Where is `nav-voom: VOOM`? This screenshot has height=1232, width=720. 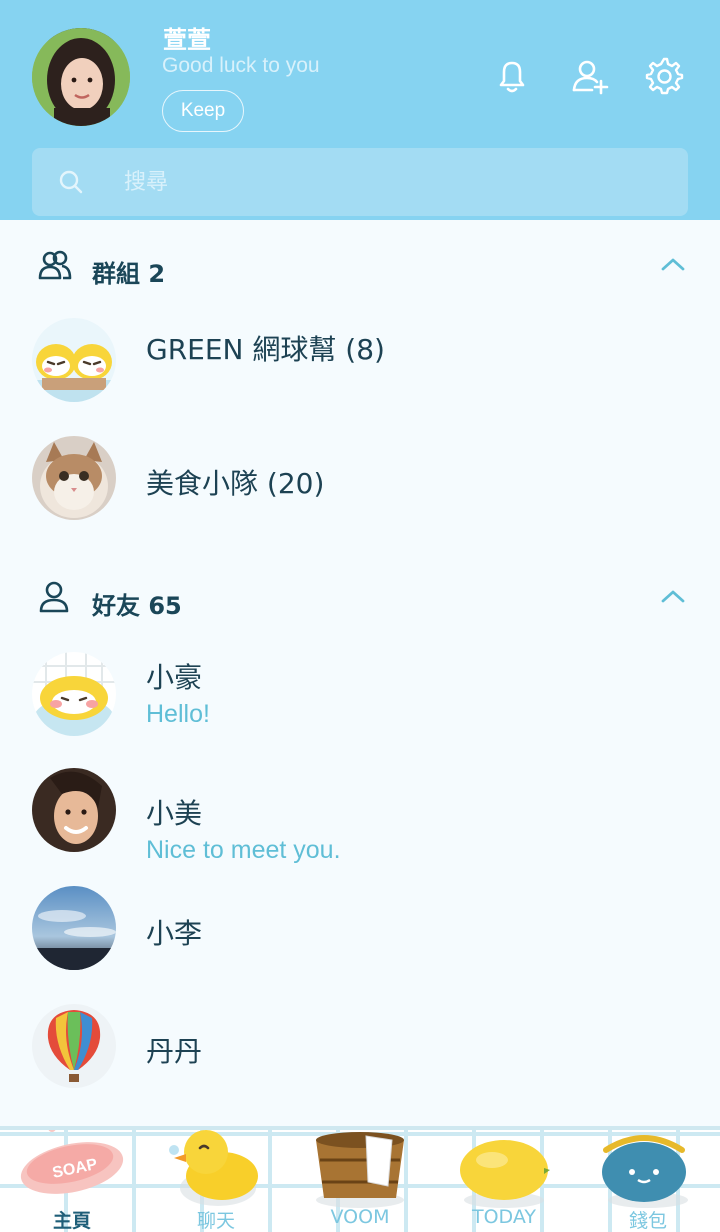
nav-voom: VOOM is located at coordinates (360, 1181).